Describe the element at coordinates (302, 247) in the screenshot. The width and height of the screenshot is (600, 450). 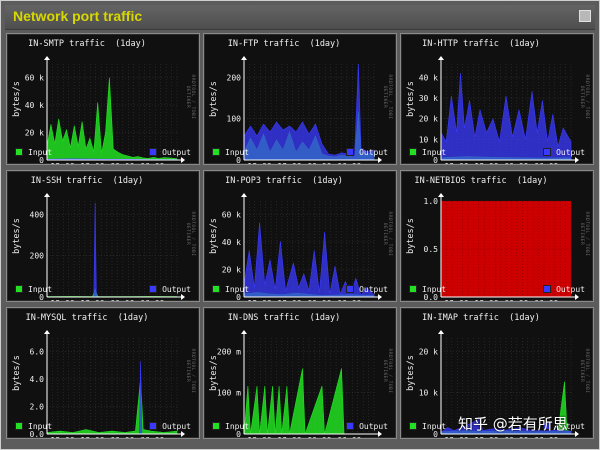
I see `graph-plot: 0 20 k 40 k 60 k 12:00 18:00 00:00 06:00` at that location.